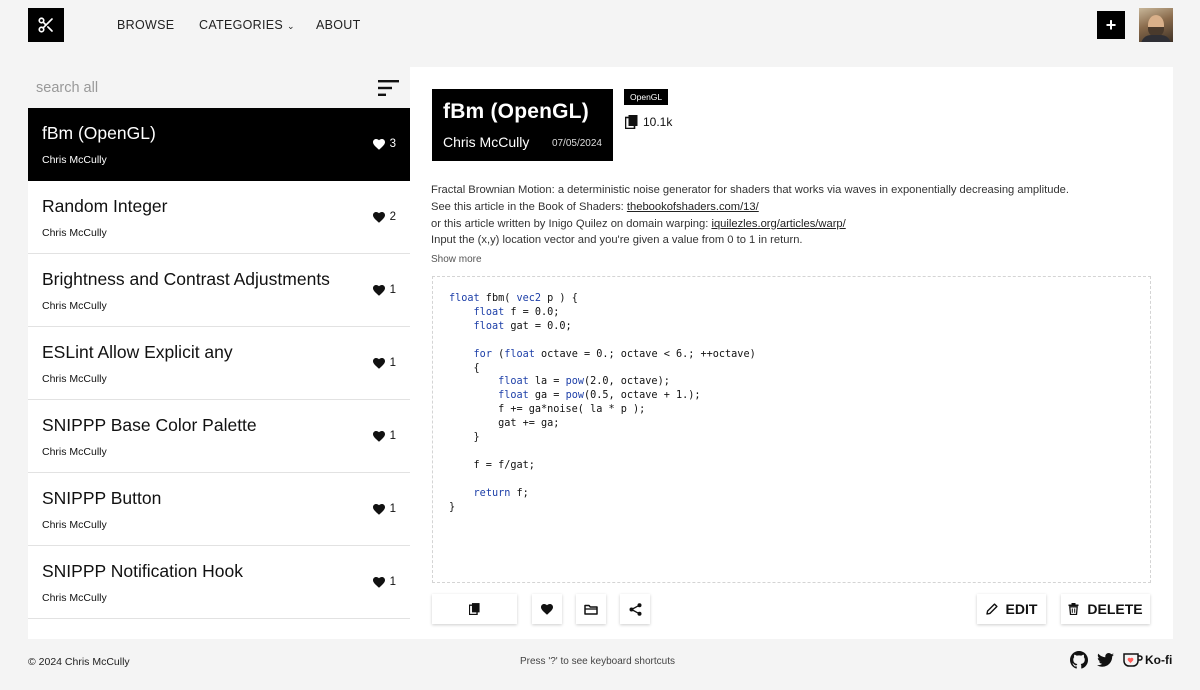  I want to click on share-button, so click(635, 609).